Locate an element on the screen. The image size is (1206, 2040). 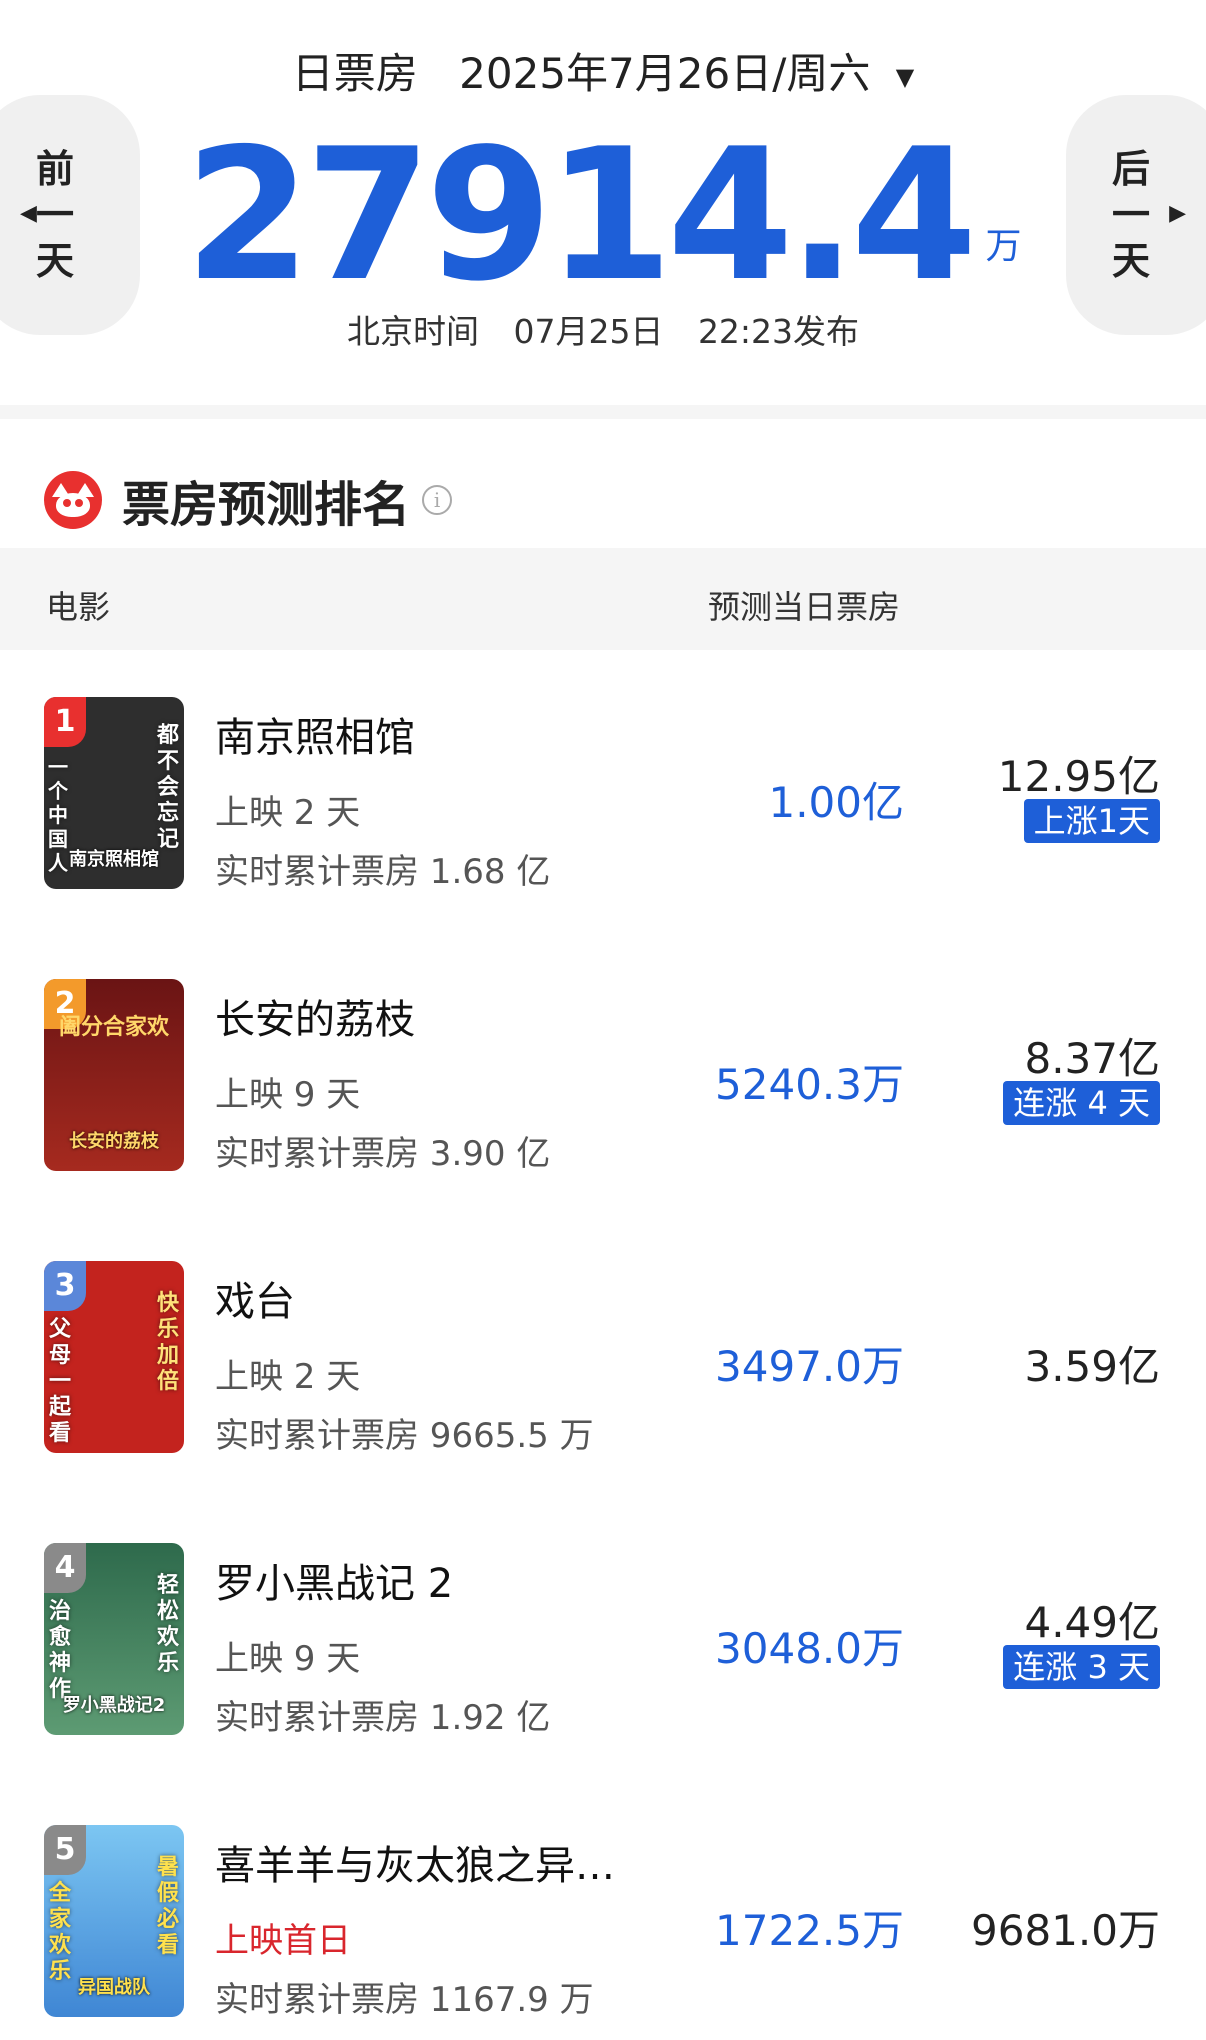
cumulative-box-office: 实时累计票房 1.92 亿 is located at coordinates (383, 1718).